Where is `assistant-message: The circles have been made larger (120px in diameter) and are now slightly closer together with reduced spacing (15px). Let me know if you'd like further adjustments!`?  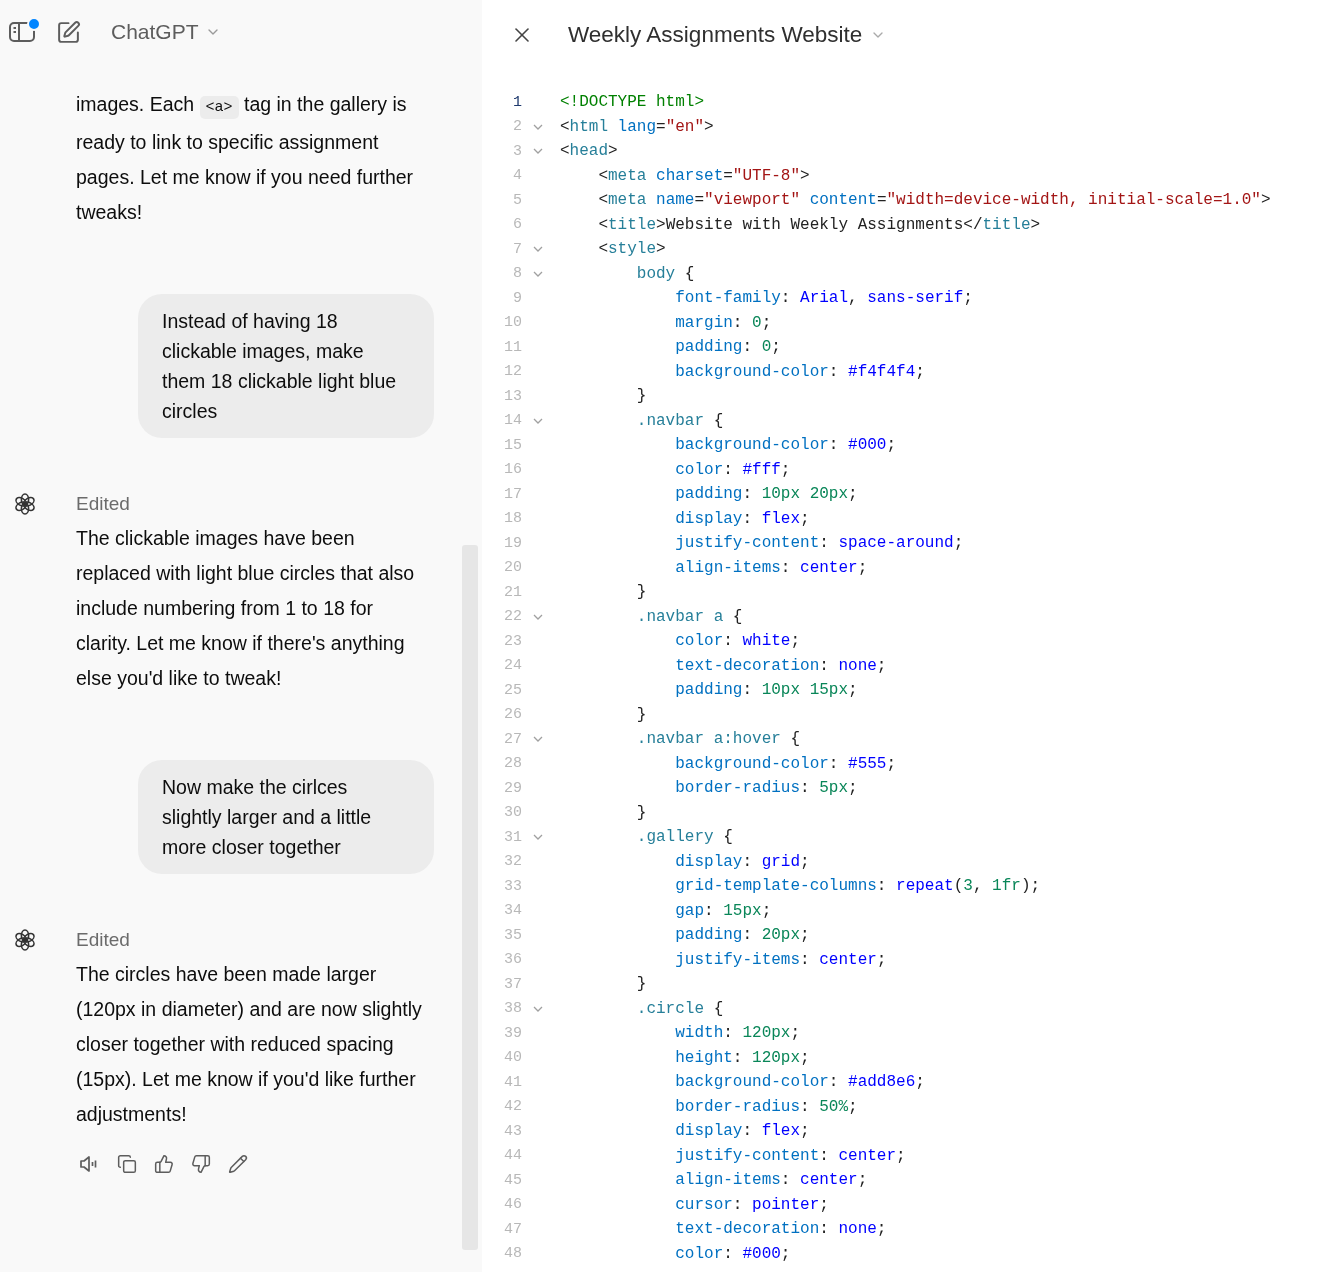 assistant-message: The circles have been made larger (120px in diameter) and are now slightly closer together with reduced spacing (15px). Let me know if you'd like further adjustments! is located at coordinates (249, 1044).